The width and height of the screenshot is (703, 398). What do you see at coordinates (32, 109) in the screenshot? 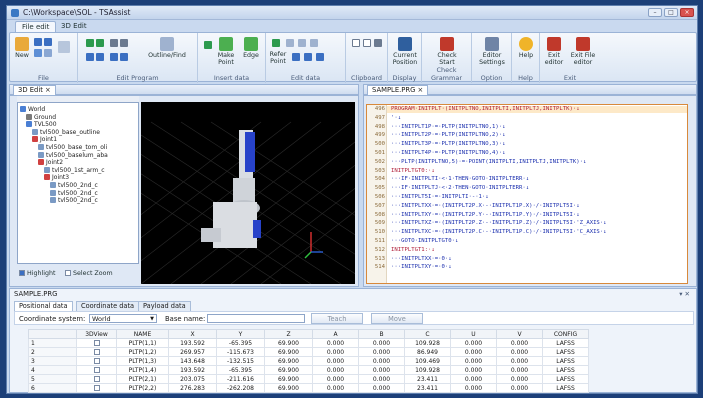
I see `tree-node: World` at bounding box center [32, 109].